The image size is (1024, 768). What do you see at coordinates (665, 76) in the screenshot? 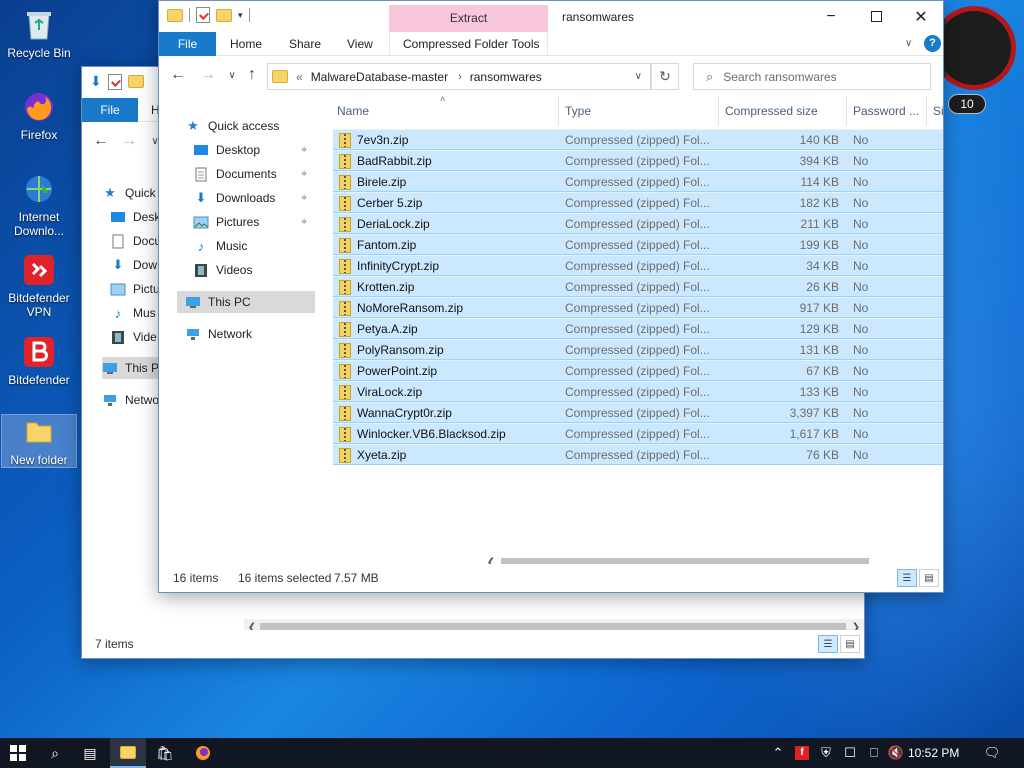
I see `refresh-icon: ↻` at bounding box center [665, 76].